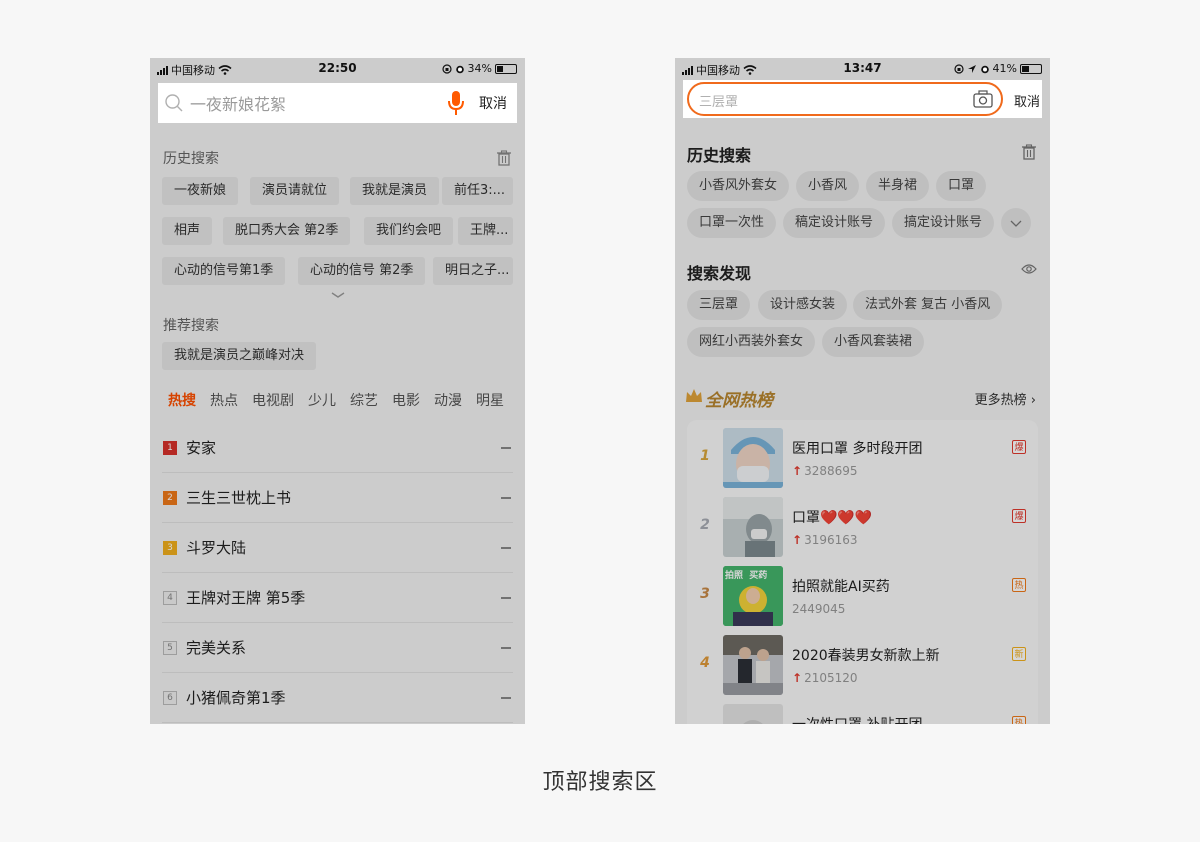 This screenshot has height=842, width=1200. Describe the element at coordinates (201, 448) in the screenshot. I see `rank-title: 安家` at that location.